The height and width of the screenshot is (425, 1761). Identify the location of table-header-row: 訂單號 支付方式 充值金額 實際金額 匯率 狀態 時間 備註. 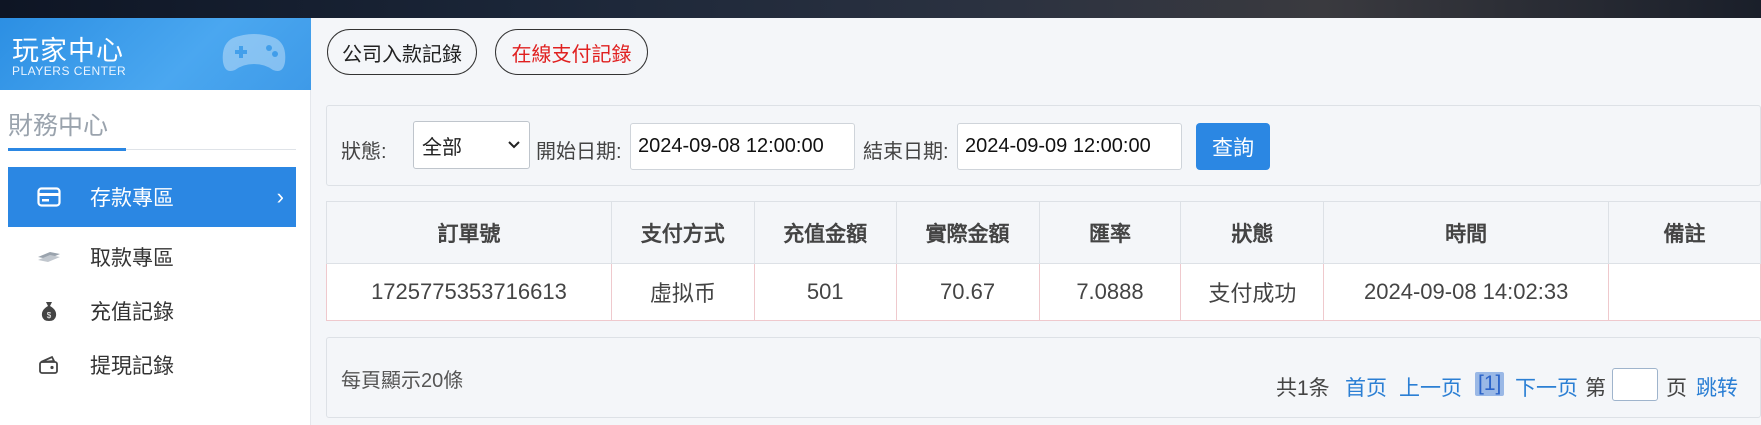
(1043, 232).